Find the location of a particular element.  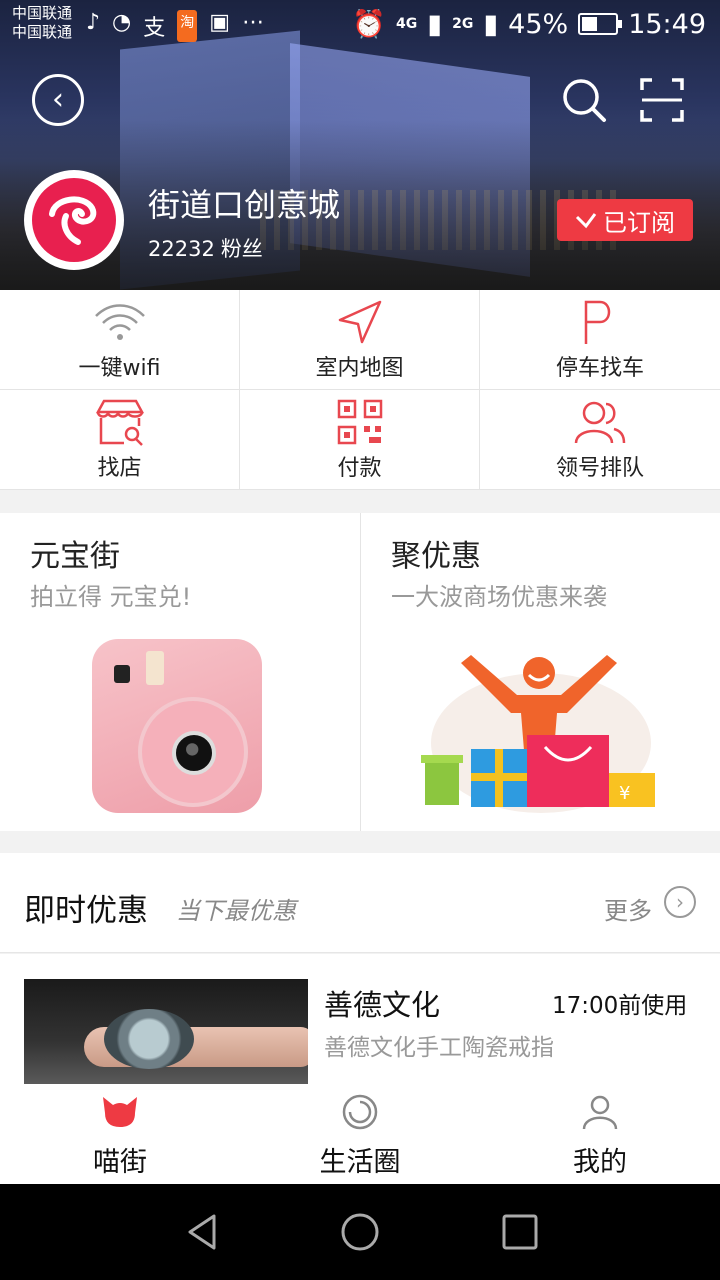

deal-list-item: 善德文化 17:00前使用 善德文化手工陶瓷戒指 is located at coordinates (360, 1019).